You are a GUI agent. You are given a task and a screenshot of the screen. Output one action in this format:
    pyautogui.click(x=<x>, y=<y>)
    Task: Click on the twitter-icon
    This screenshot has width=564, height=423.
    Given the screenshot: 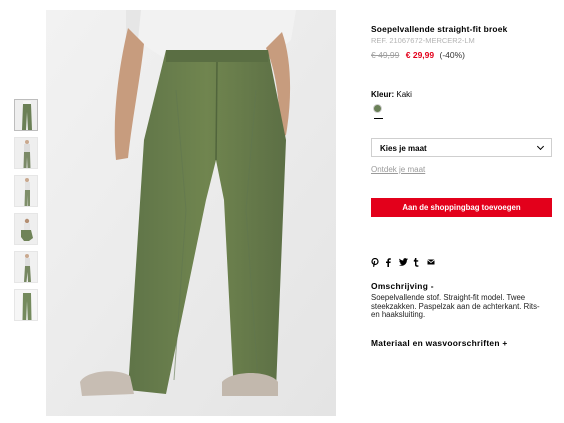 What is the action you would take?
    pyautogui.click(x=403, y=262)
    